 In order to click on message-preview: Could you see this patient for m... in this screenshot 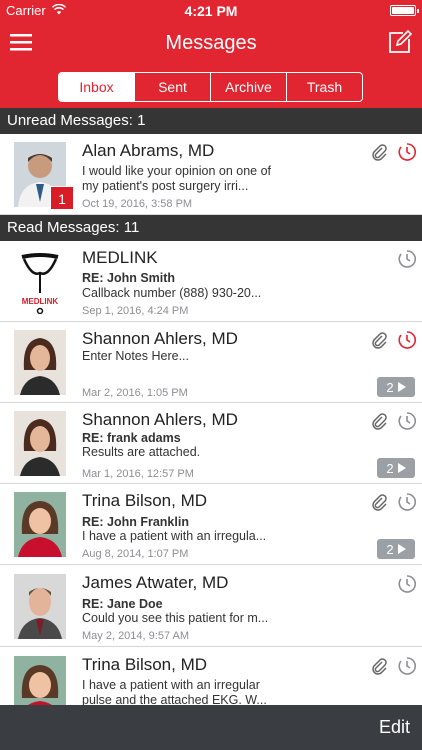, I will do `click(175, 618)`.